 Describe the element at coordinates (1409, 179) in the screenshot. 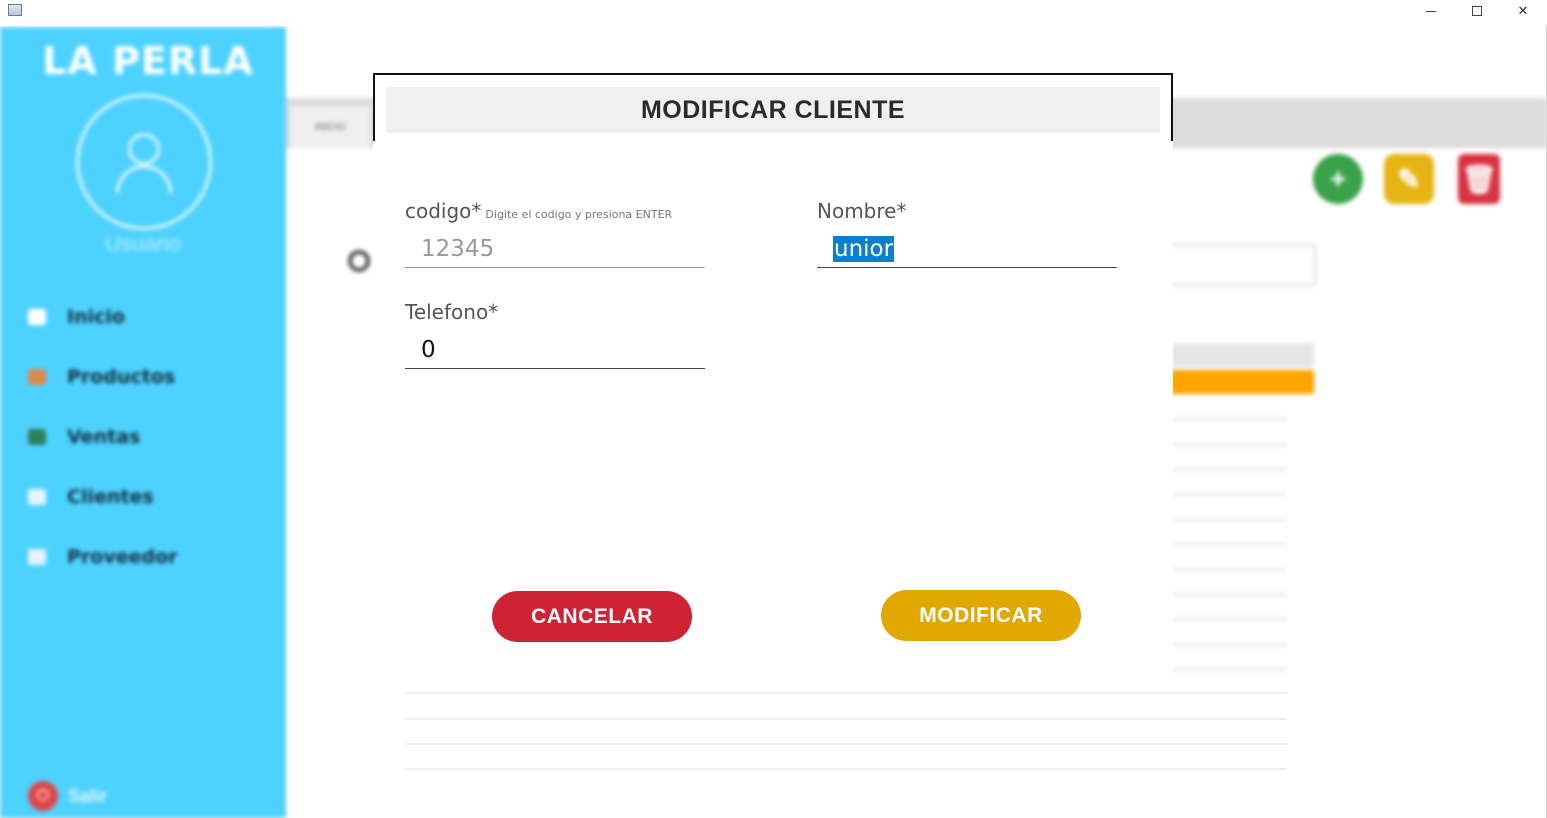

I see `edit-button: ✎` at that location.